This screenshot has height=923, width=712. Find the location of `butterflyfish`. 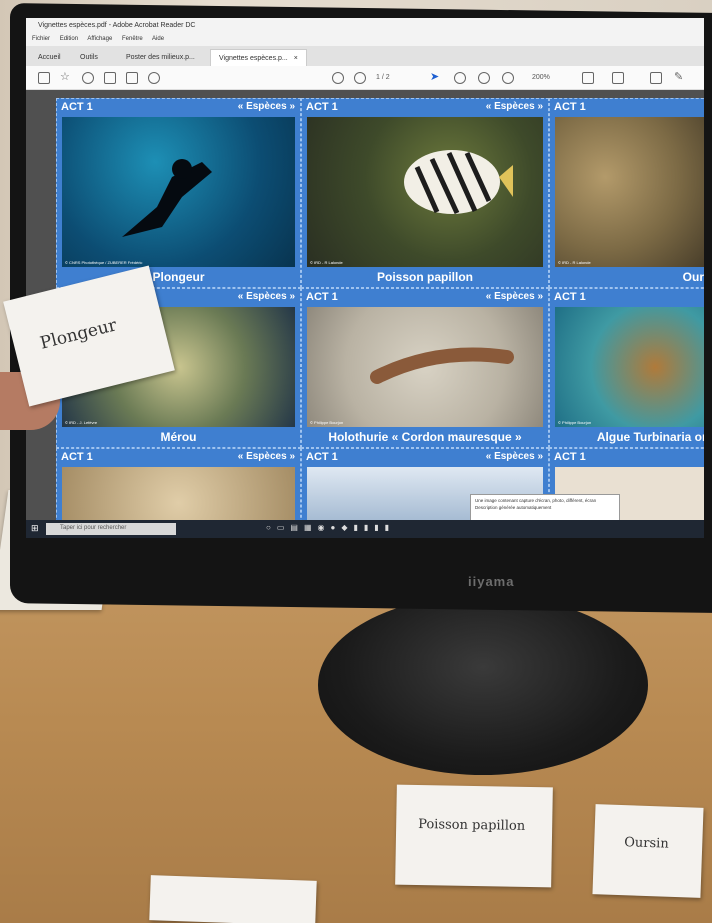

butterflyfish is located at coordinates (458, 182).